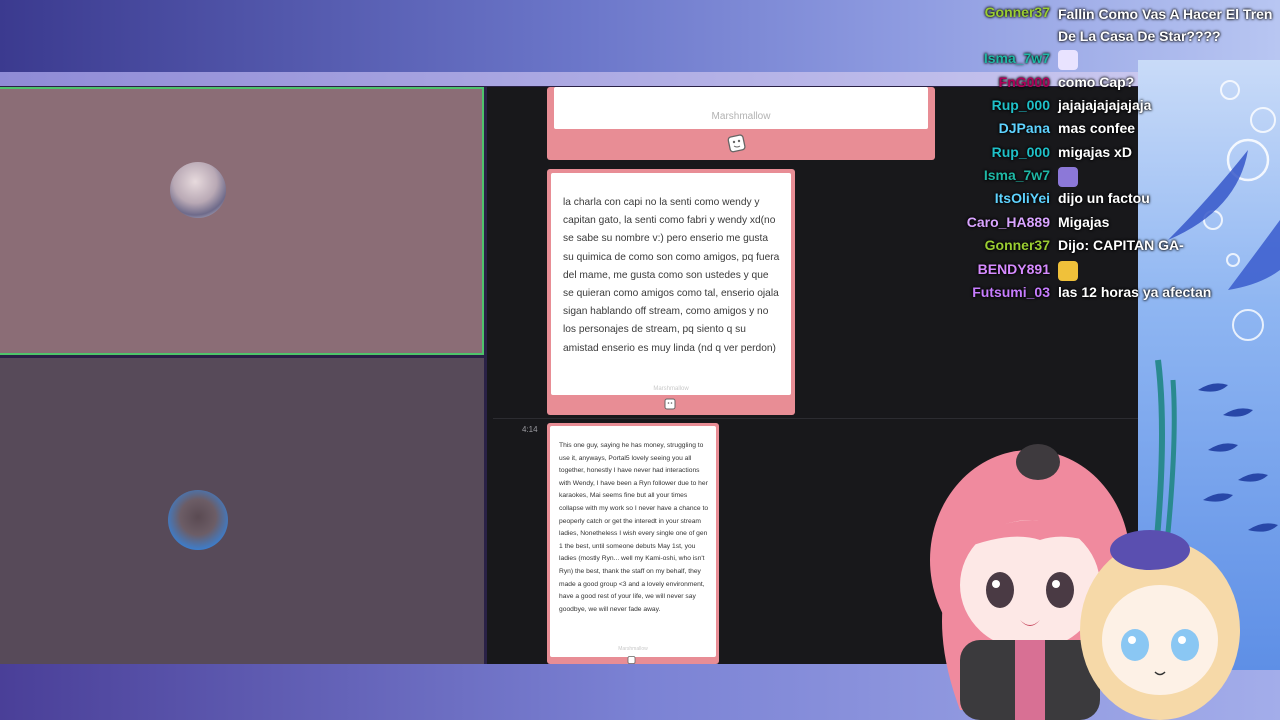 The width and height of the screenshot is (1280, 720). I want to click on chat-message: FnG000 como Cap?, so click(1110, 84).